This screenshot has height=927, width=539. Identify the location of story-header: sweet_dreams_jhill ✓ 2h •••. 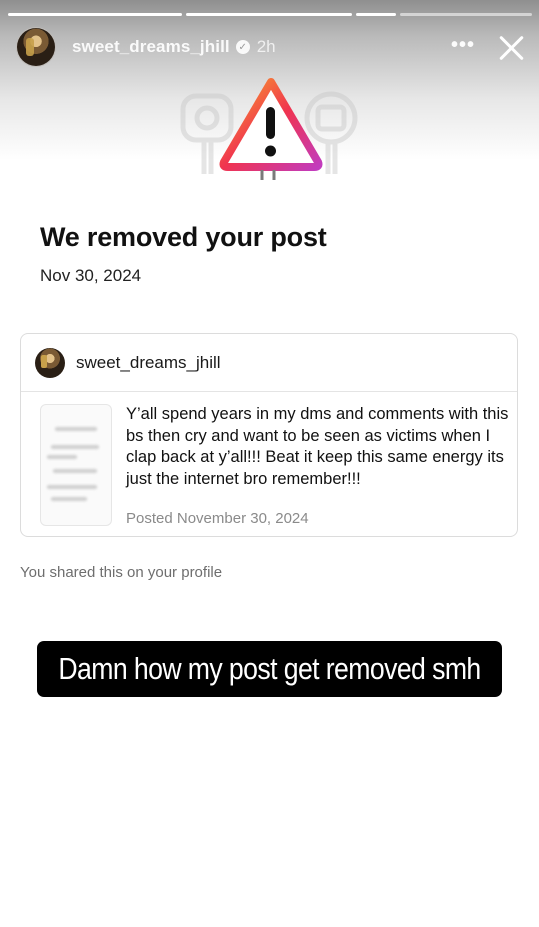
(272, 47).